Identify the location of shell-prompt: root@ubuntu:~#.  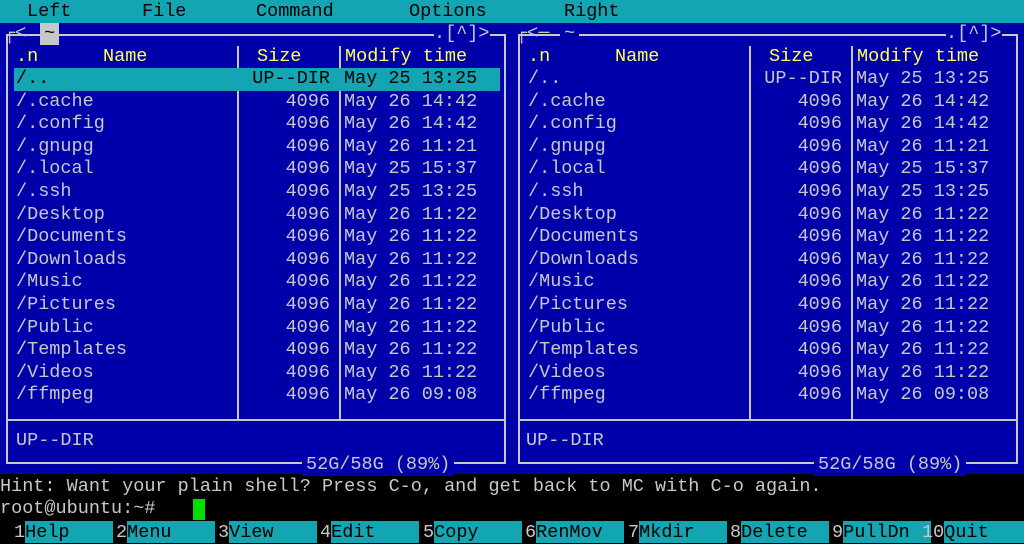
(77, 509).